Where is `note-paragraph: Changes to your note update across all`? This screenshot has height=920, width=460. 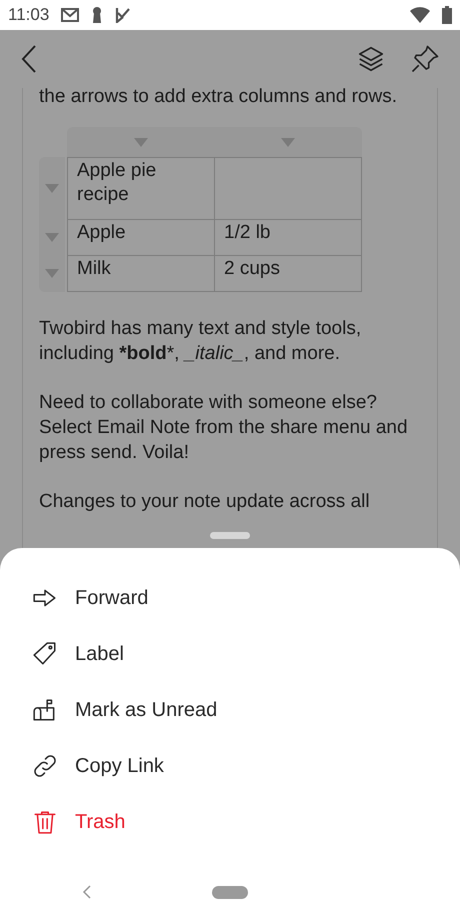
note-paragraph: Changes to your note update across all is located at coordinates (205, 502).